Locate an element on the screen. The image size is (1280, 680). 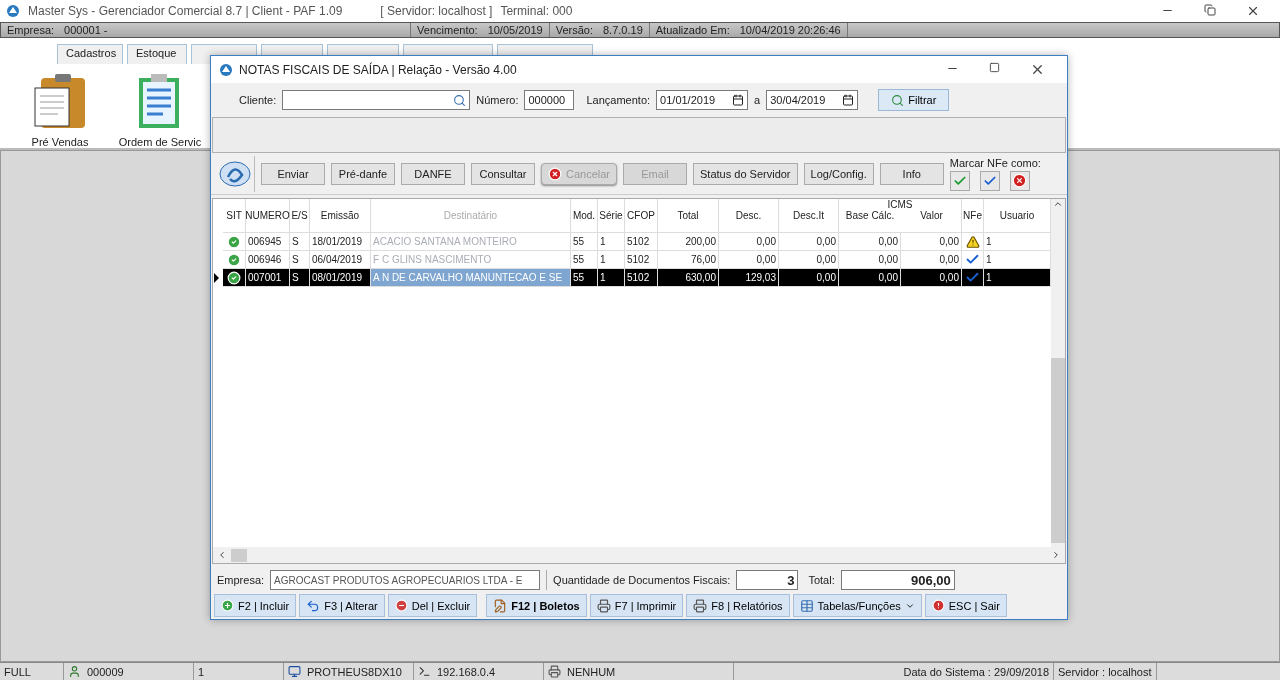
number-field: 000000 is located at coordinates (549, 100).